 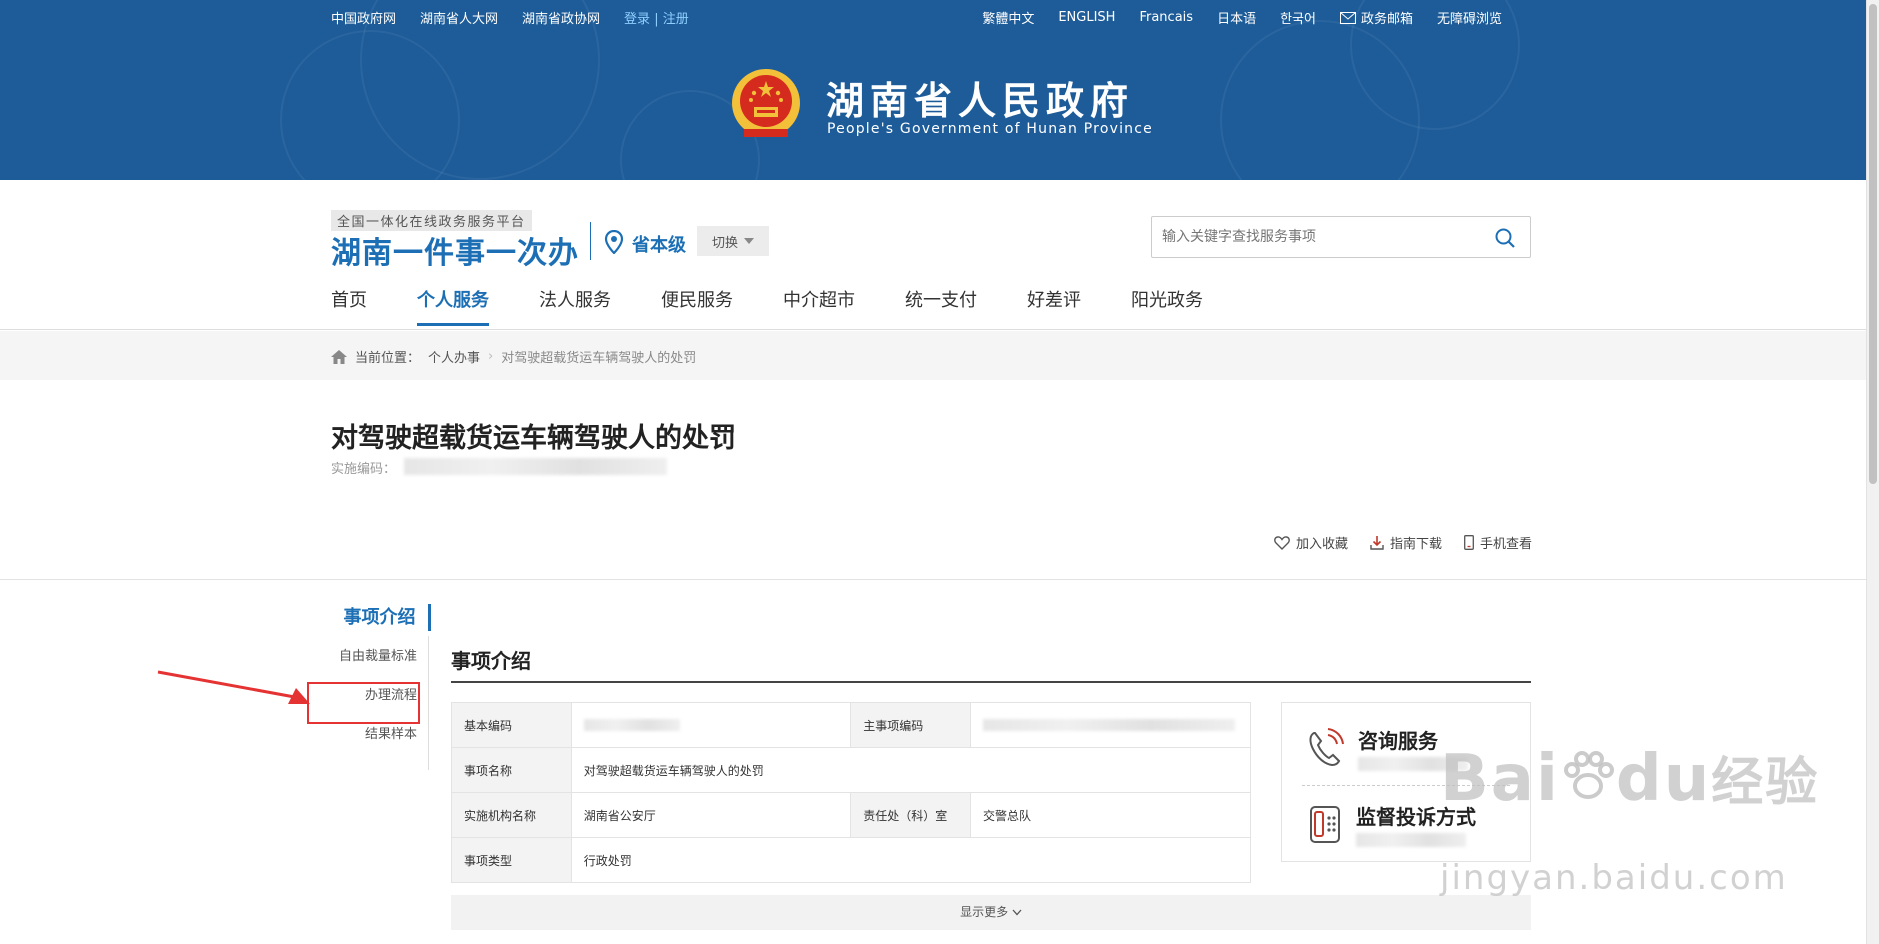 What do you see at coordinates (1347, 17) in the screenshot?
I see `mail-icon` at bounding box center [1347, 17].